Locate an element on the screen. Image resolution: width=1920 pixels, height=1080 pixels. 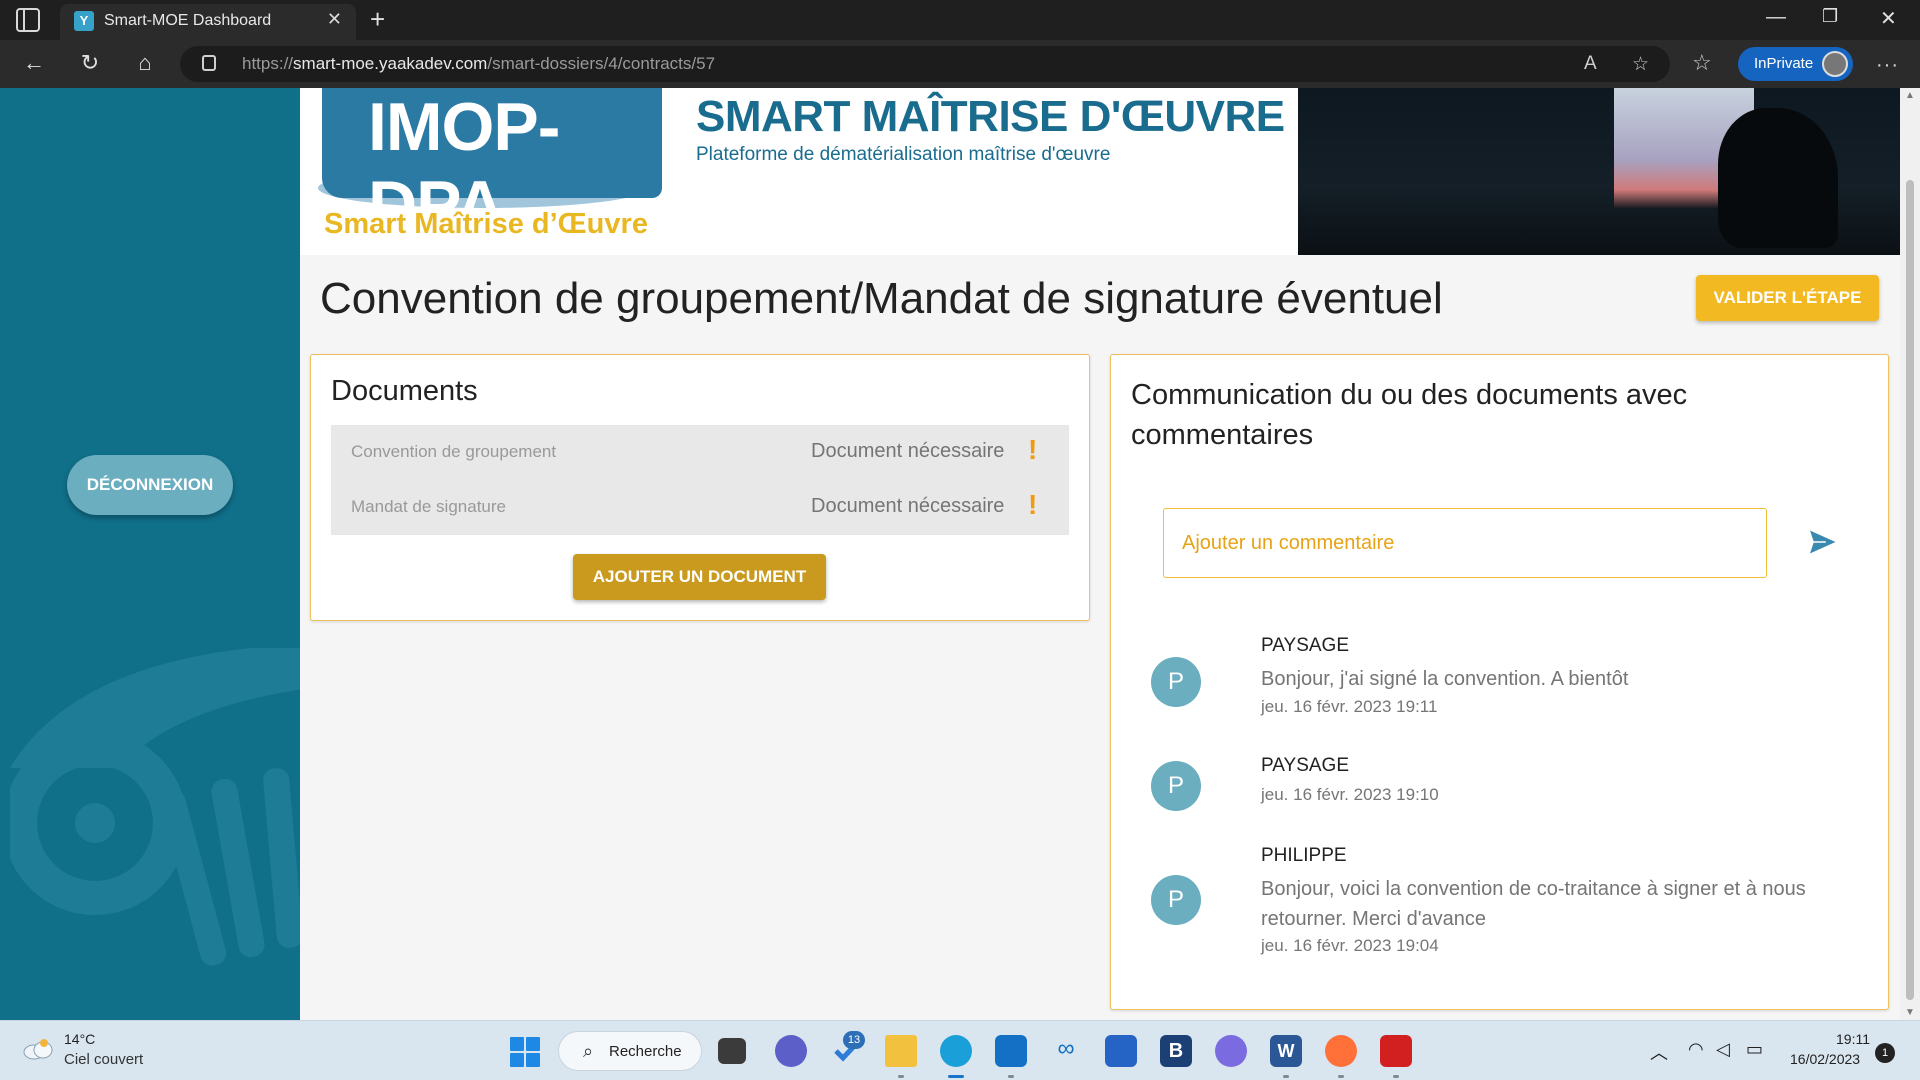
home-icon: ⌂ is located at coordinates (145, 63).